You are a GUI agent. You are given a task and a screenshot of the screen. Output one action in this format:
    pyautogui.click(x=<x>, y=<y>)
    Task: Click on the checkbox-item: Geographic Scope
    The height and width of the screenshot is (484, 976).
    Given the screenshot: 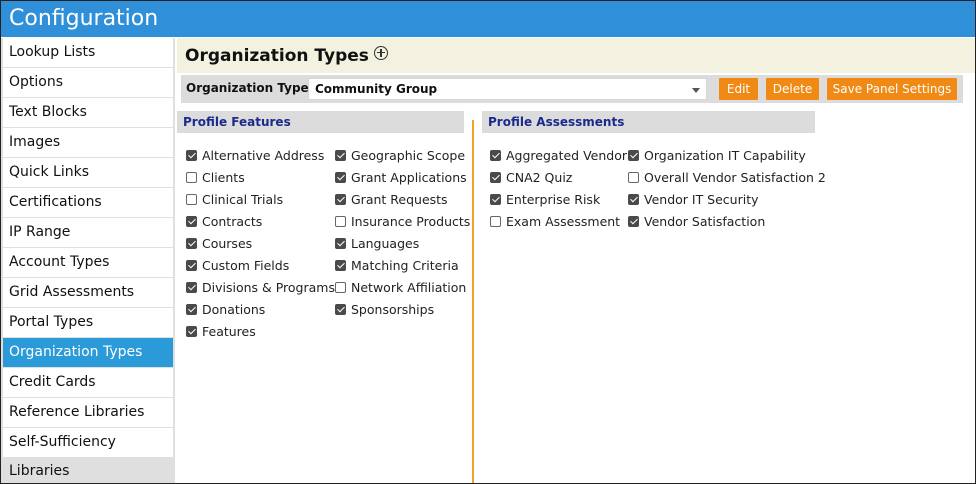 What is the action you would take?
    pyautogui.click(x=402, y=155)
    